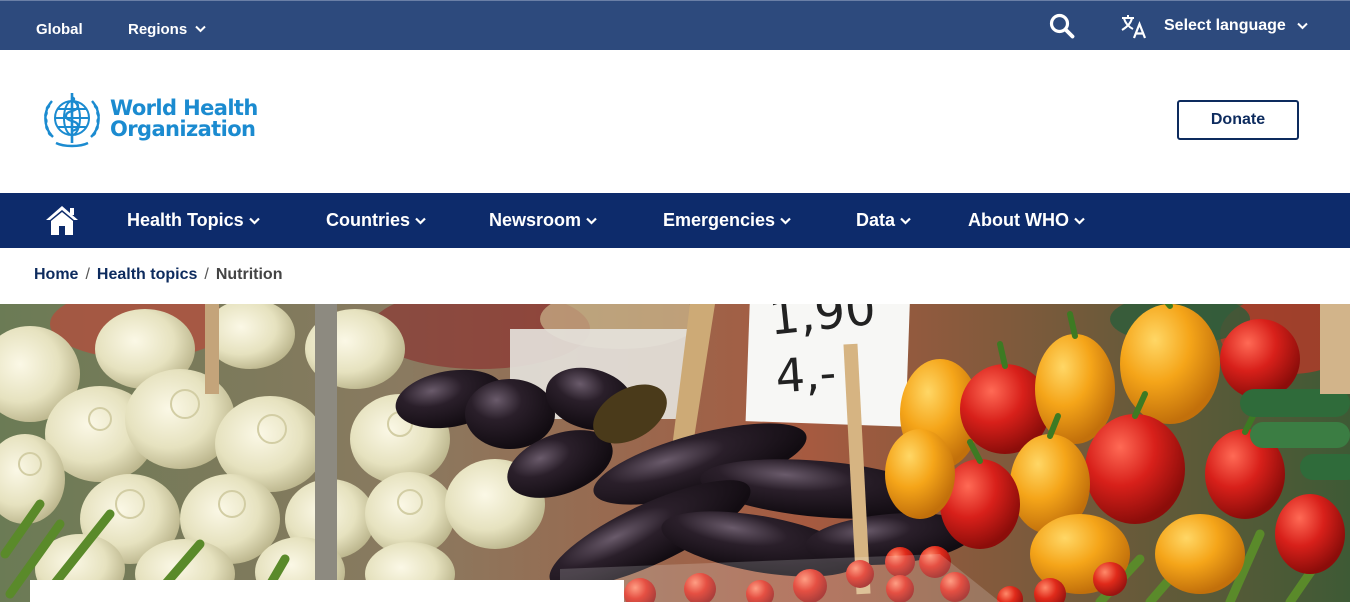 This screenshot has height=602, width=1350. What do you see at coordinates (327, 591) in the screenshot?
I see `hero-content-card` at bounding box center [327, 591].